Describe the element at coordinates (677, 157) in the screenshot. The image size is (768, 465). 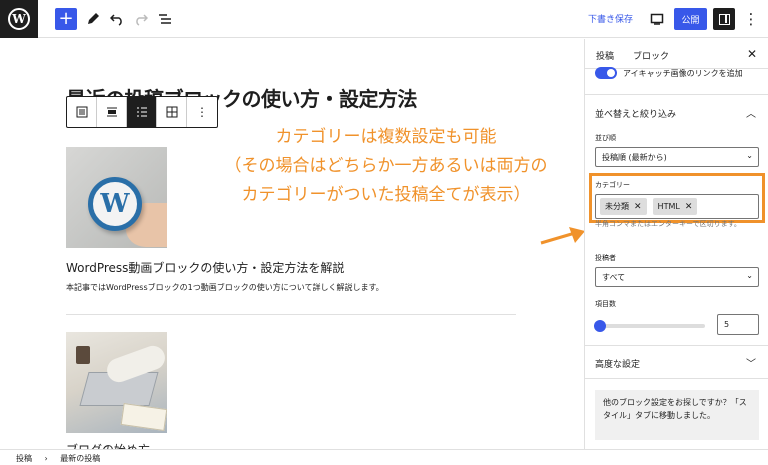
I see `order-select: 投稿順 (最新から) ⌄` at that location.